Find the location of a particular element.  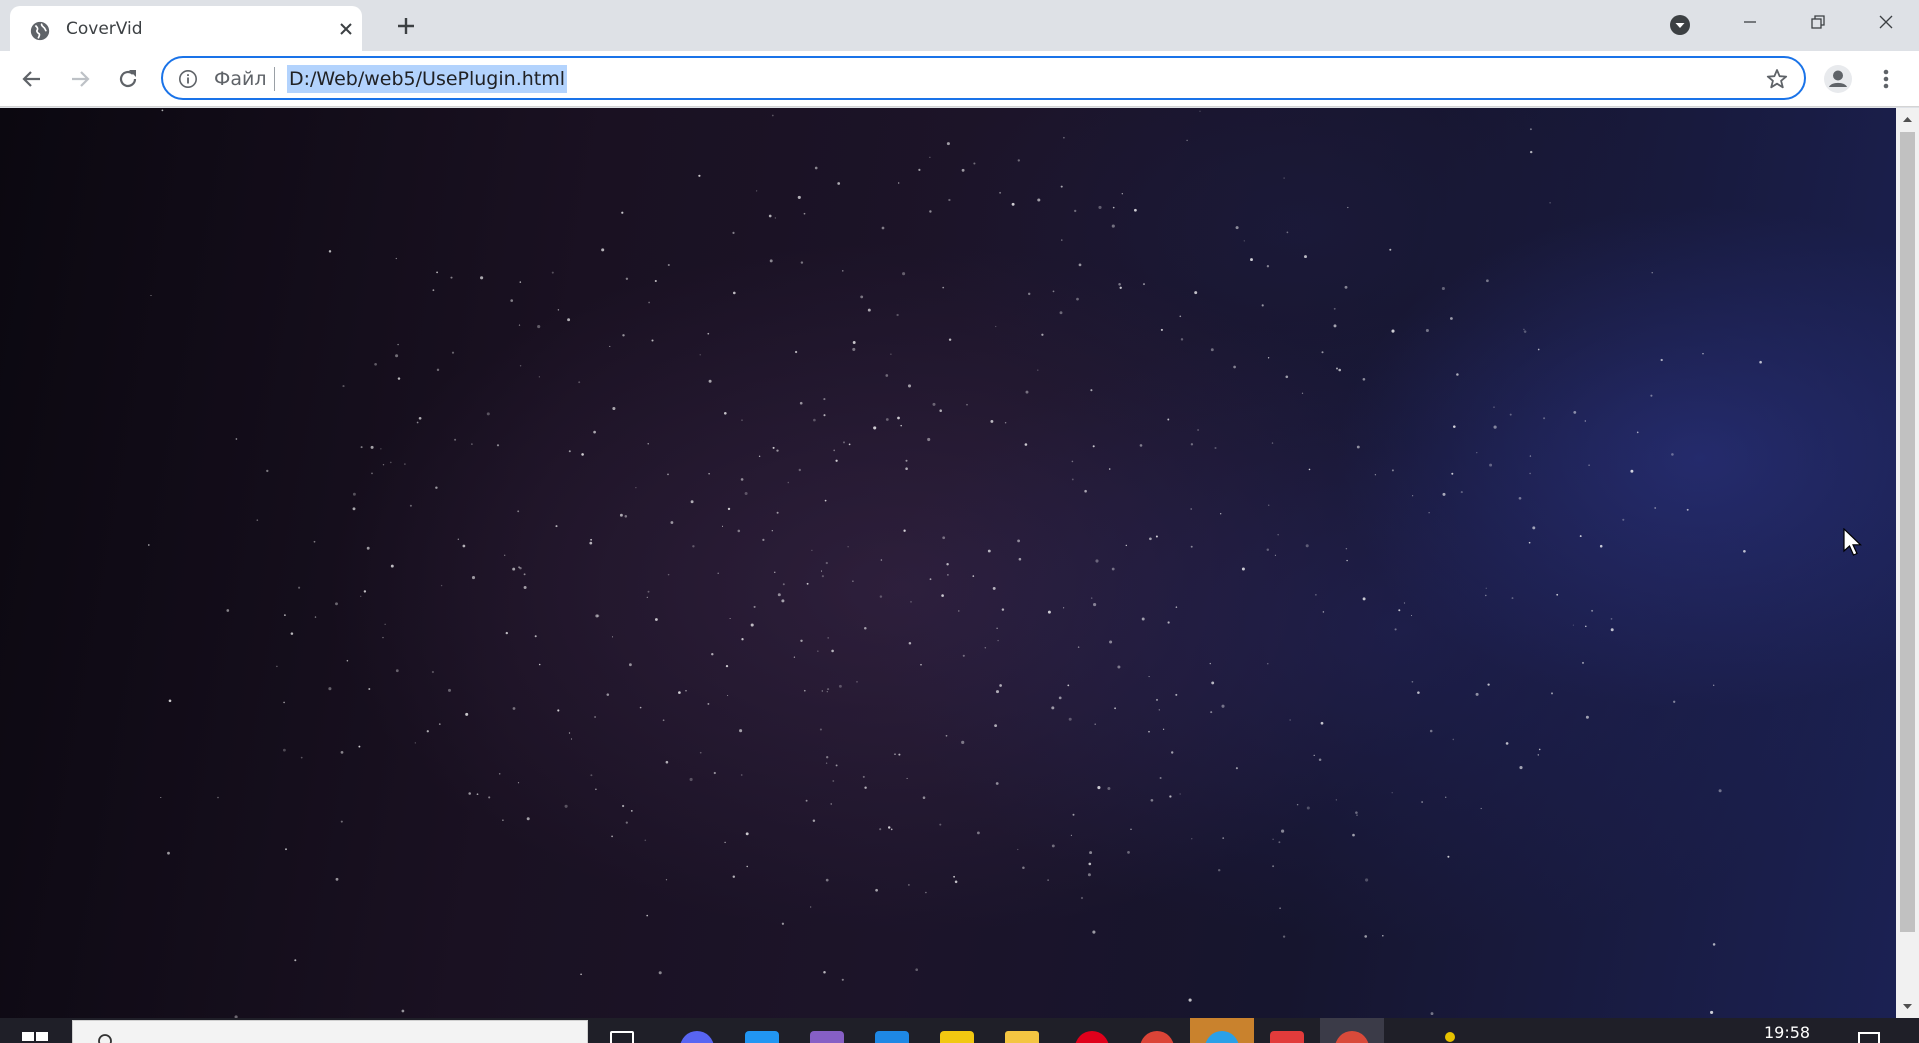

forward-icon is located at coordinates (81, 79).